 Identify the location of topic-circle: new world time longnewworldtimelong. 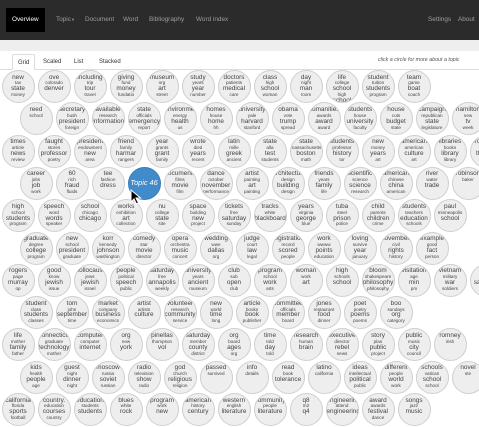
(216, 313).